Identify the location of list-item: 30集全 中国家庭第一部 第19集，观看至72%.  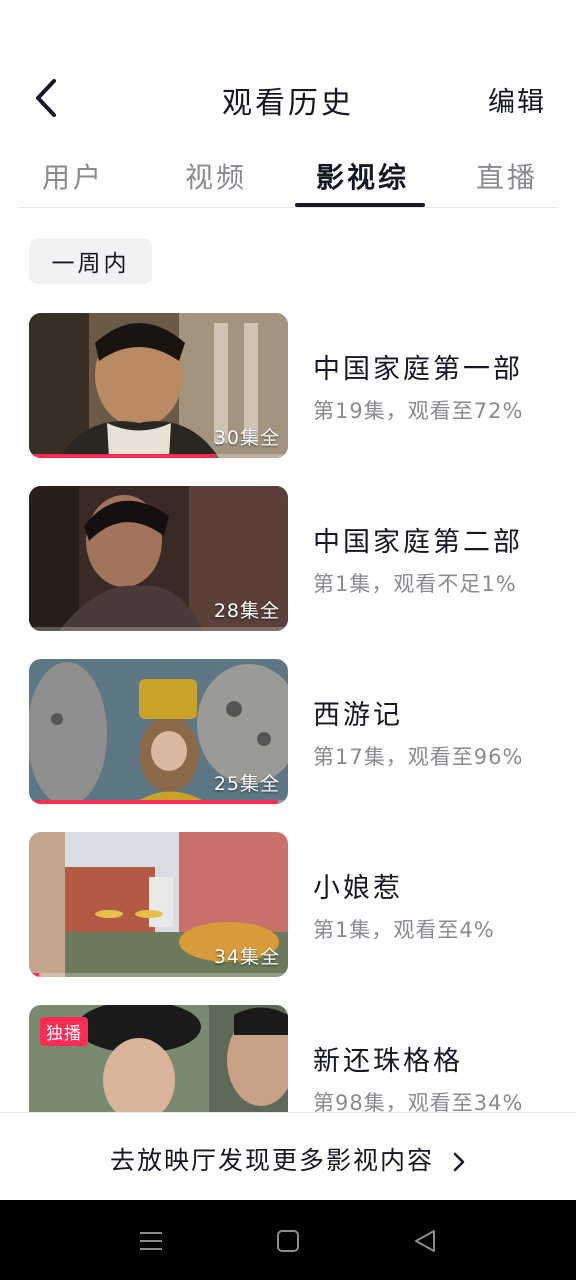
(299, 385).